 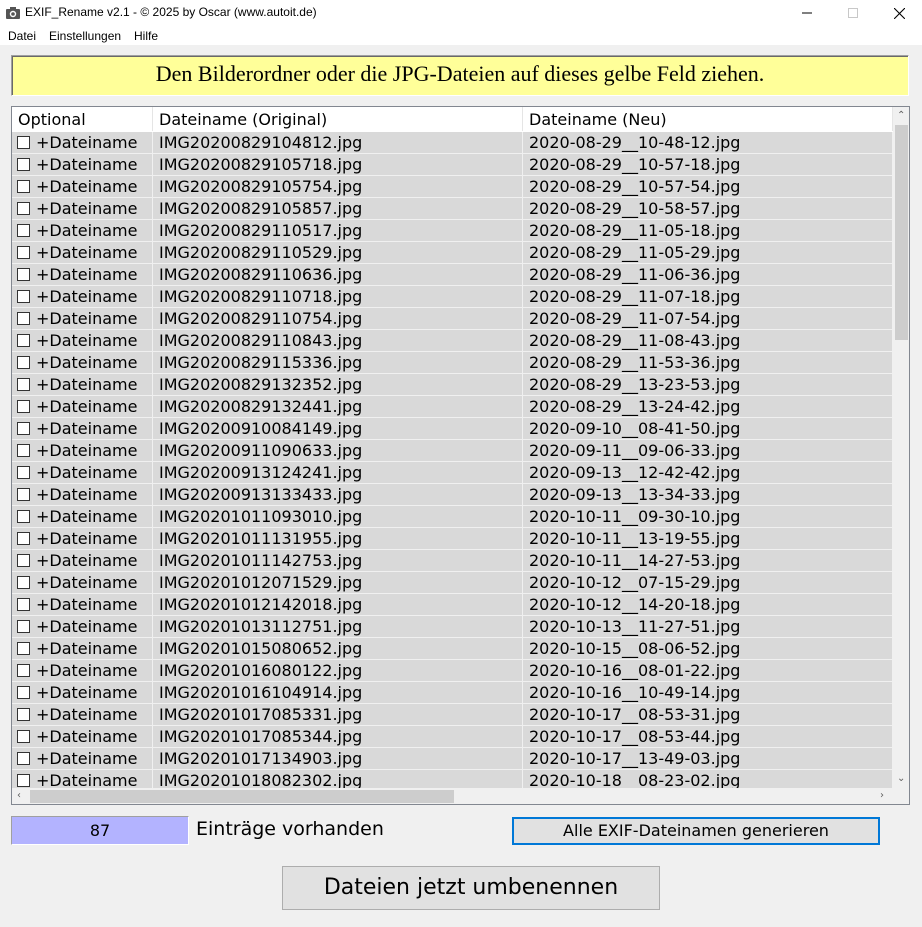 What do you see at coordinates (146, 36) in the screenshot?
I see `menu-hilfe: Hilfe` at bounding box center [146, 36].